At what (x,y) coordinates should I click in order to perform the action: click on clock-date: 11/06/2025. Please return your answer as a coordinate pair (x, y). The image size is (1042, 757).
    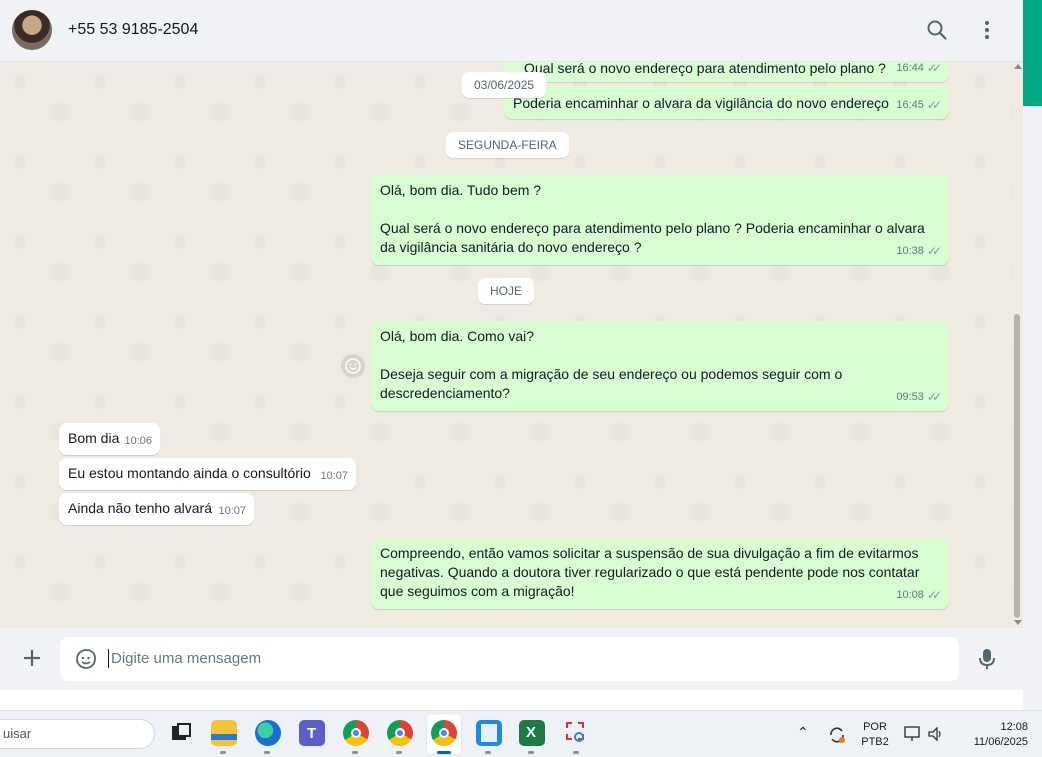
    Looking at the image, I should click on (1000, 742).